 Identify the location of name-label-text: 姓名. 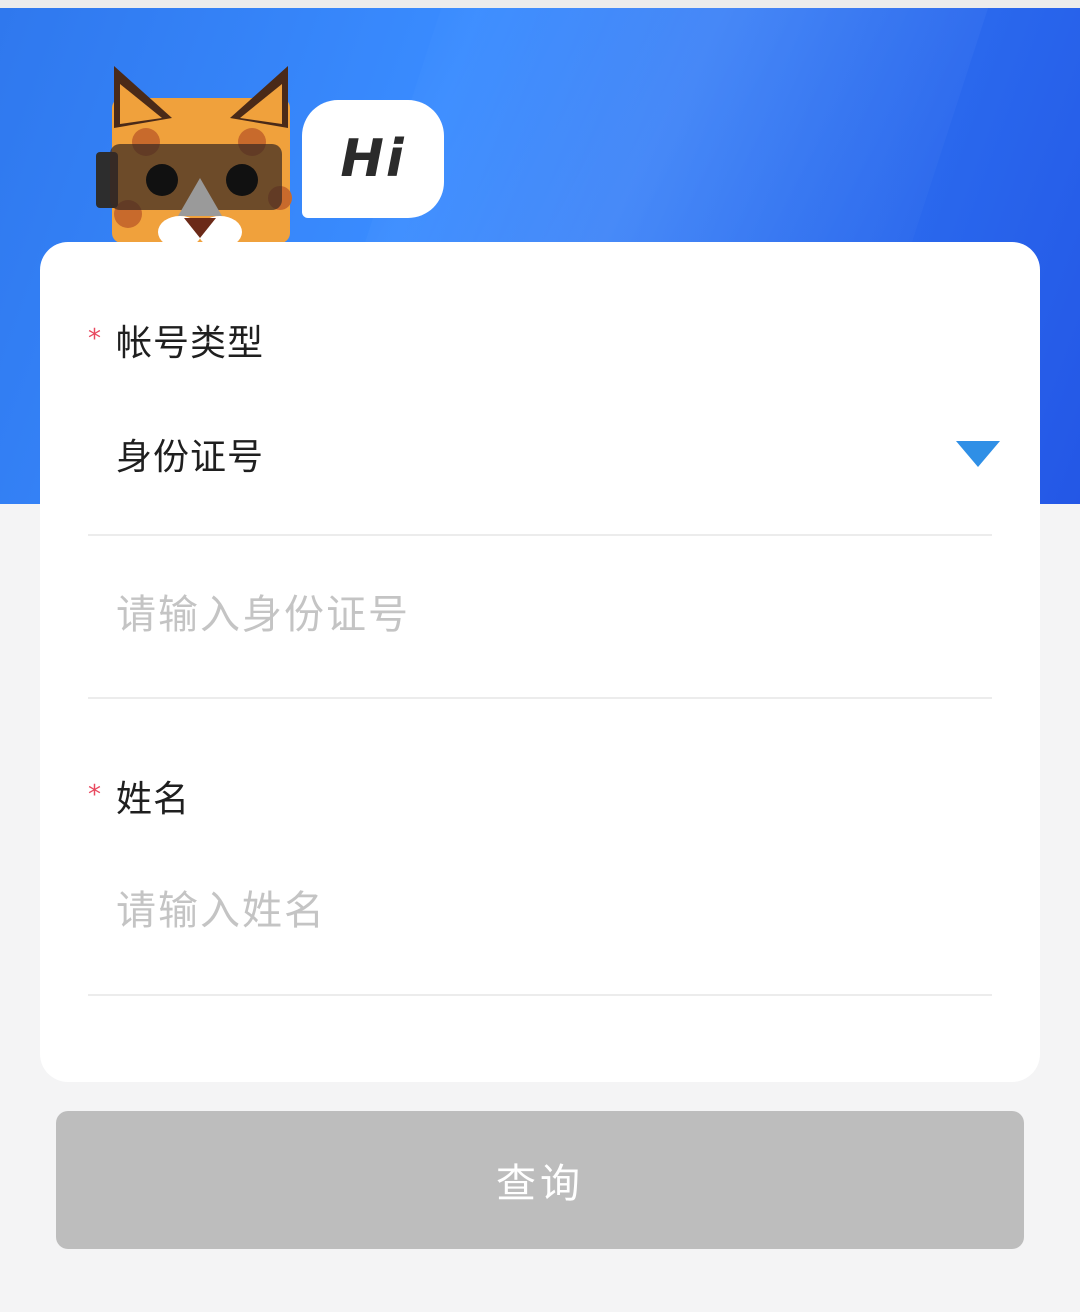
(153, 799).